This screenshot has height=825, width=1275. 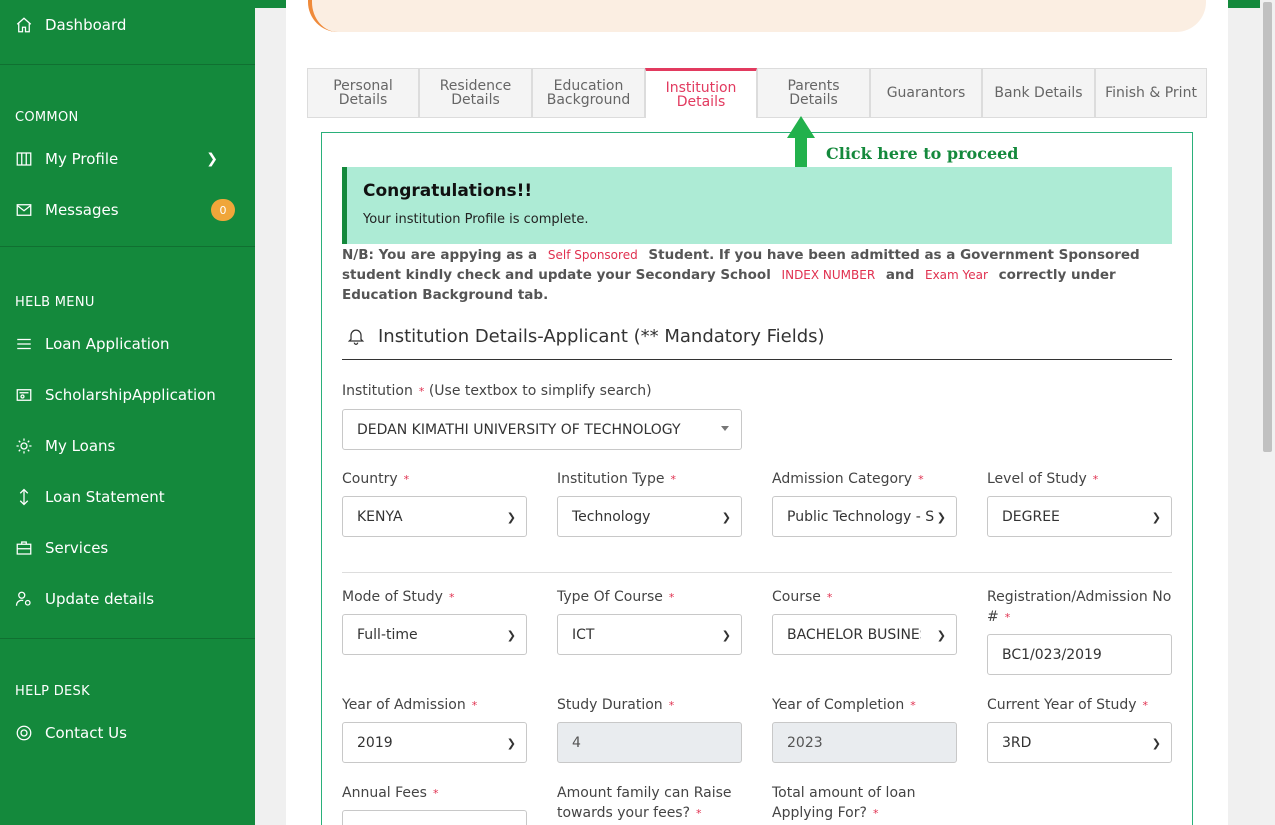 I want to click on field-value: Full-time, so click(x=387, y=634).